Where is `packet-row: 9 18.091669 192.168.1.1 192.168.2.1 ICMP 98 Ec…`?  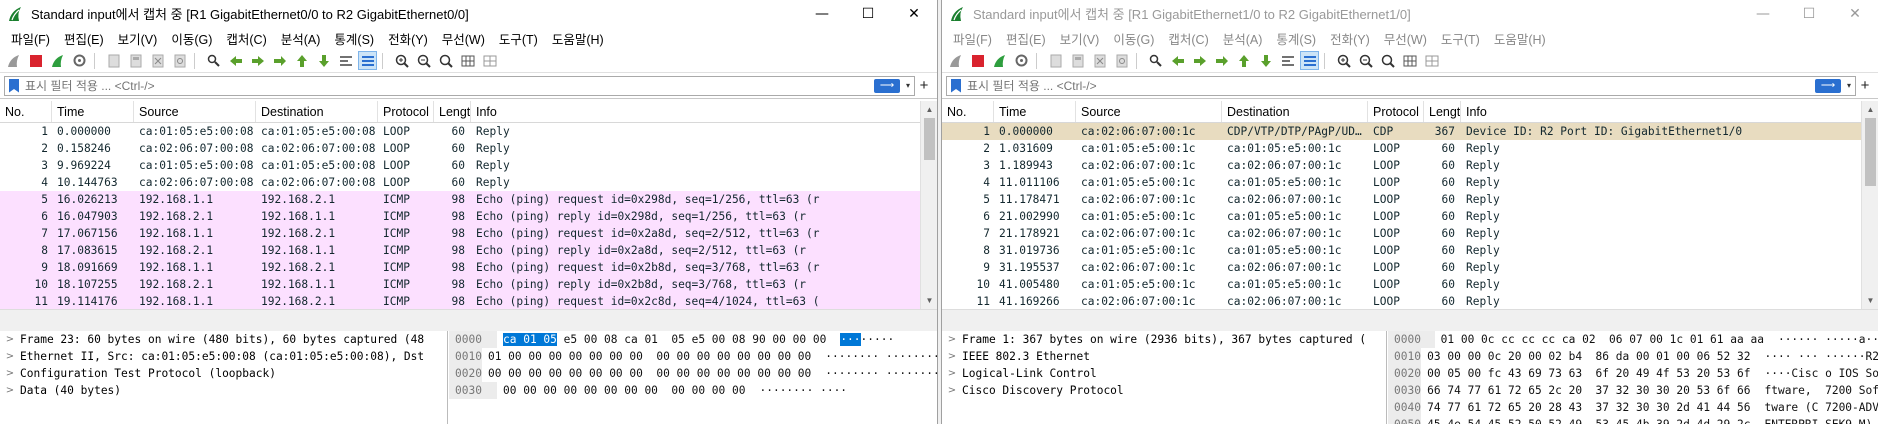 packet-row: 9 18.091669 192.168.1.1 192.168.2.1 ICMP 98 Ec… is located at coordinates (468, 267).